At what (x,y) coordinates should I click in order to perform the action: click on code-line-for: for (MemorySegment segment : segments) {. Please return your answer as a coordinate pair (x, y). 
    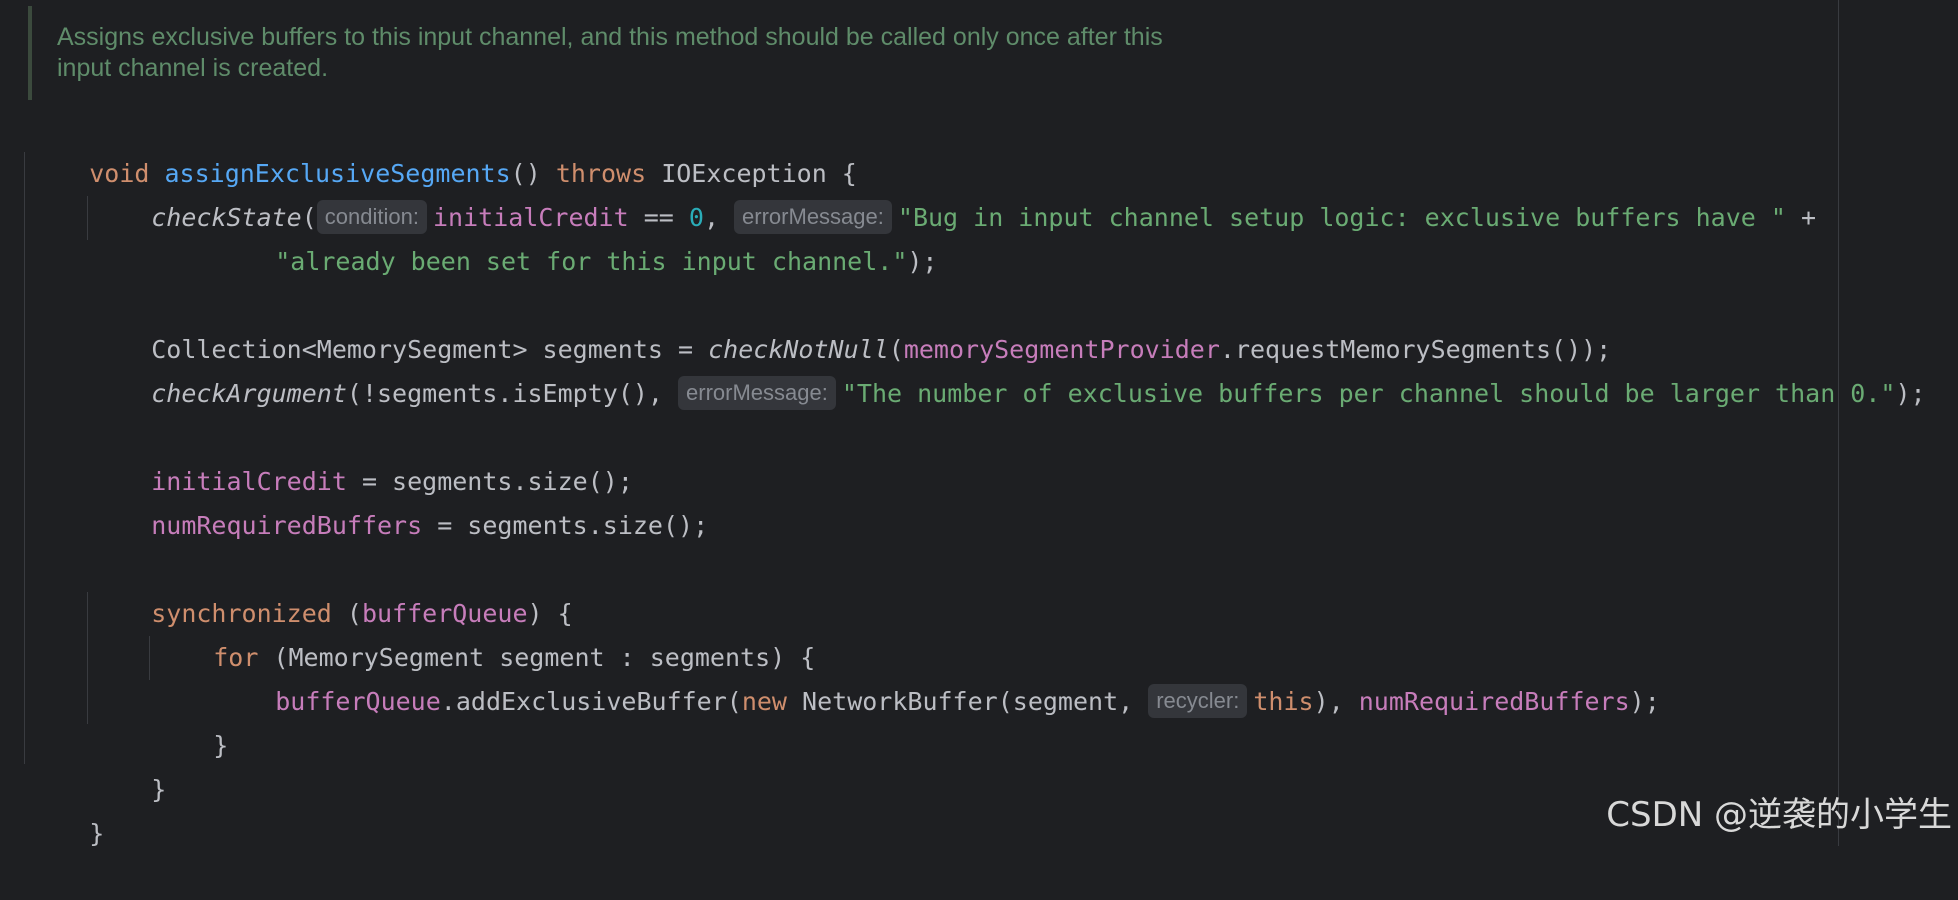
    Looking at the image, I should click on (484, 632).